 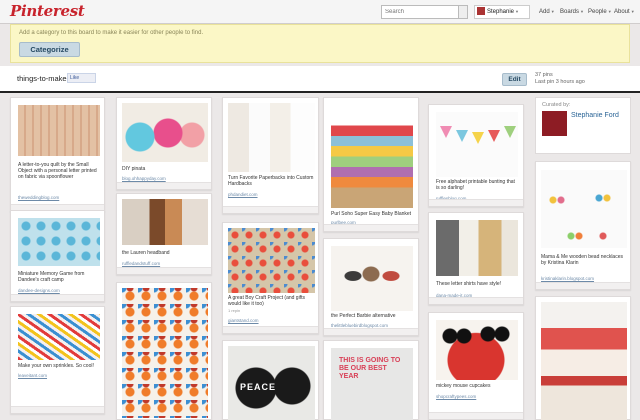 I want to click on user-avatar, so click(x=481, y=11).